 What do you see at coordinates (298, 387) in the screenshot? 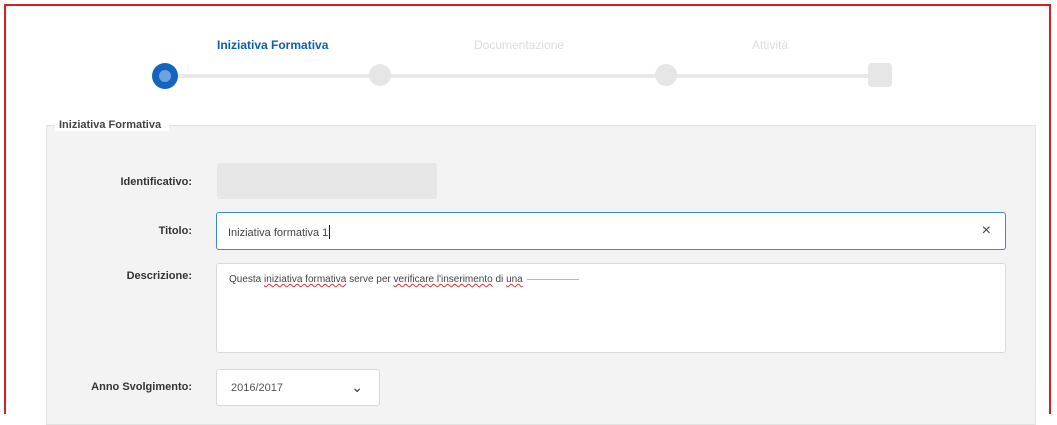
I see `anno-select: 2016/2017 ⌄` at bounding box center [298, 387].